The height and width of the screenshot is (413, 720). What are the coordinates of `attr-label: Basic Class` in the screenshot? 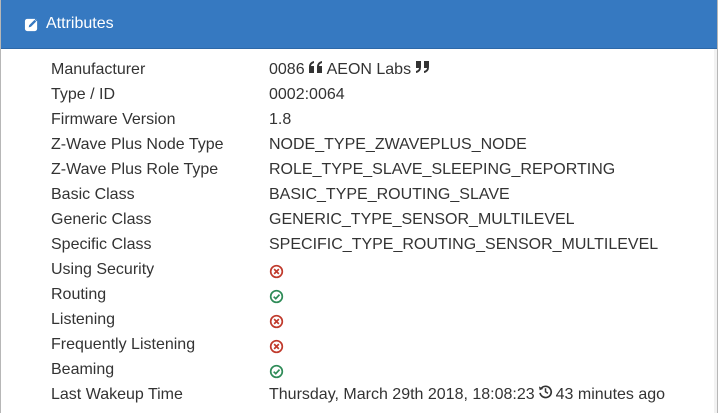 It's located at (93, 194).